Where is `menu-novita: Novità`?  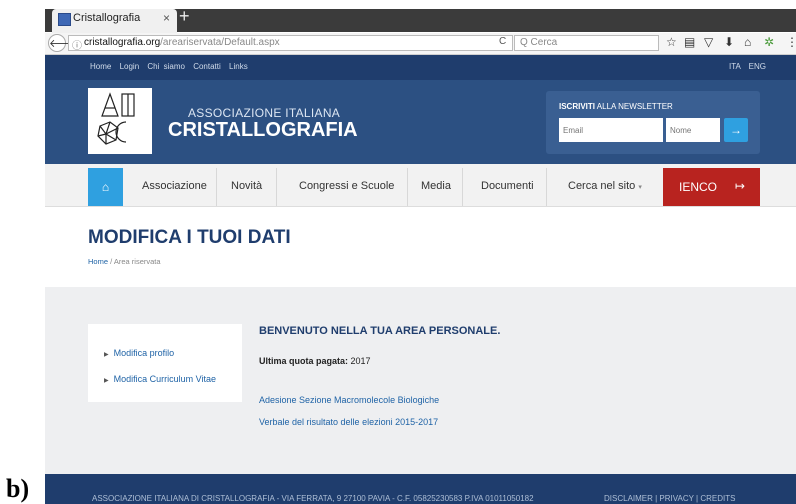
menu-novita: Novità is located at coordinates (246, 186).